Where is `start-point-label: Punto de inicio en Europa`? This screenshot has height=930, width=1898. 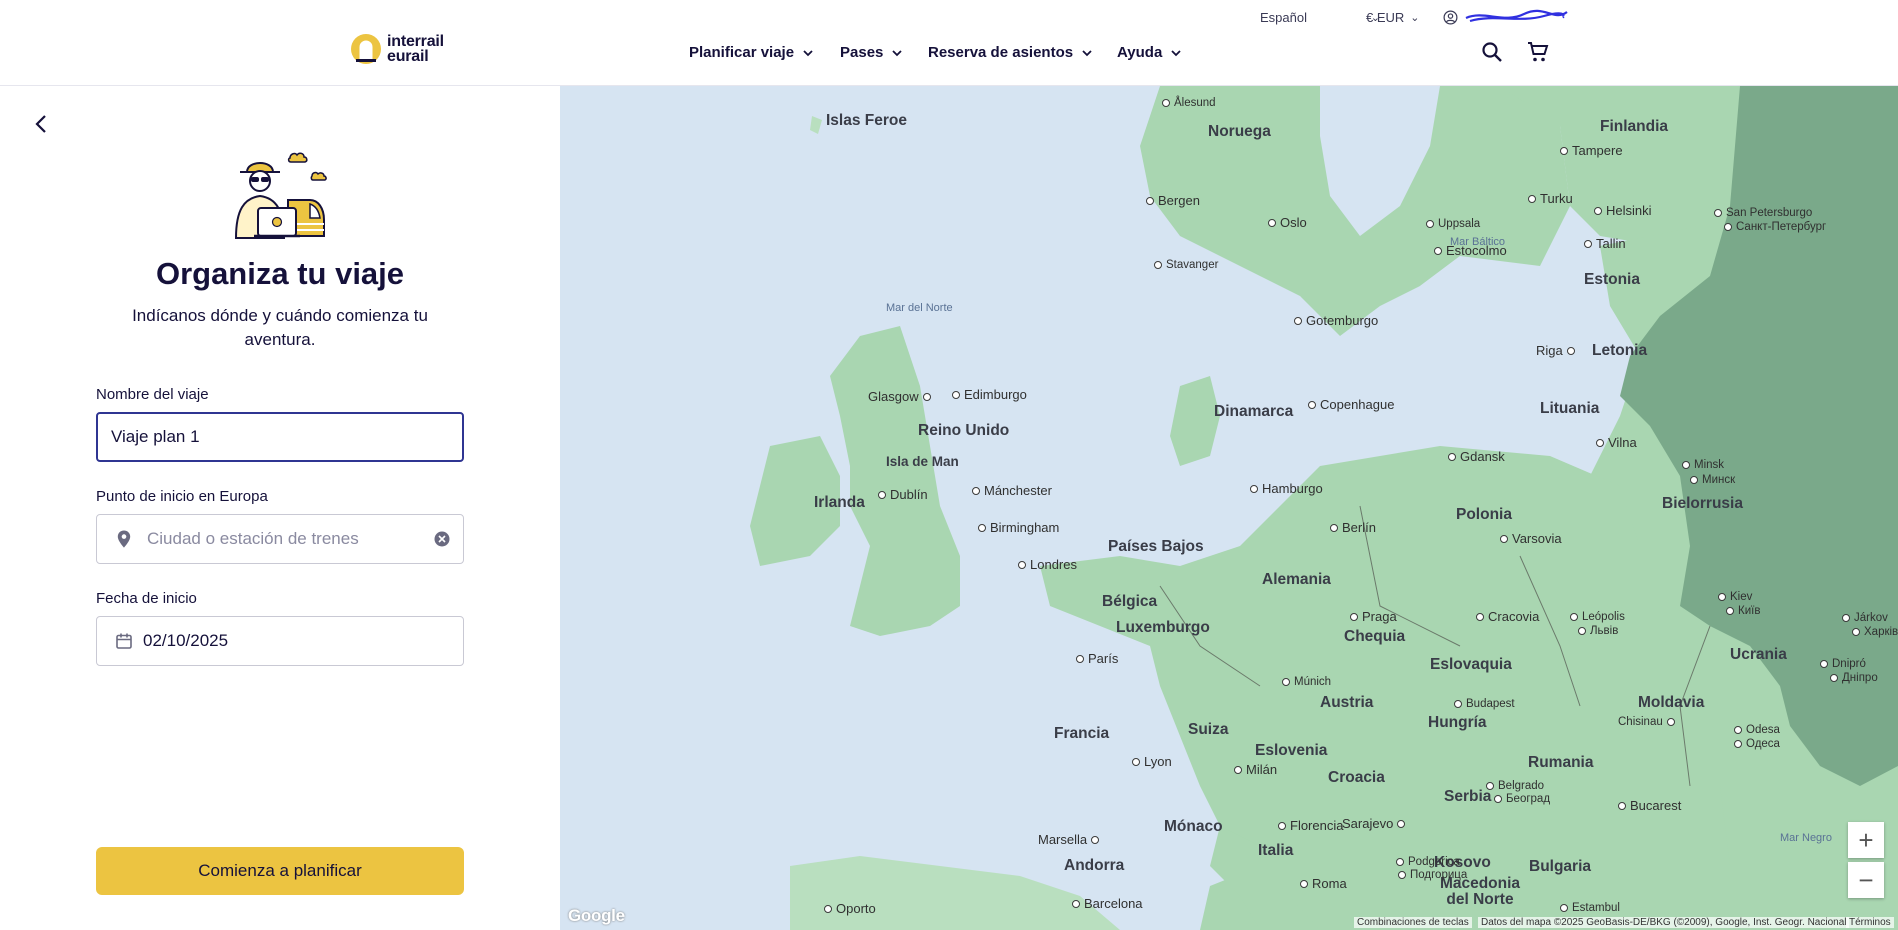 start-point-label: Punto de inicio en Europa is located at coordinates (182, 496).